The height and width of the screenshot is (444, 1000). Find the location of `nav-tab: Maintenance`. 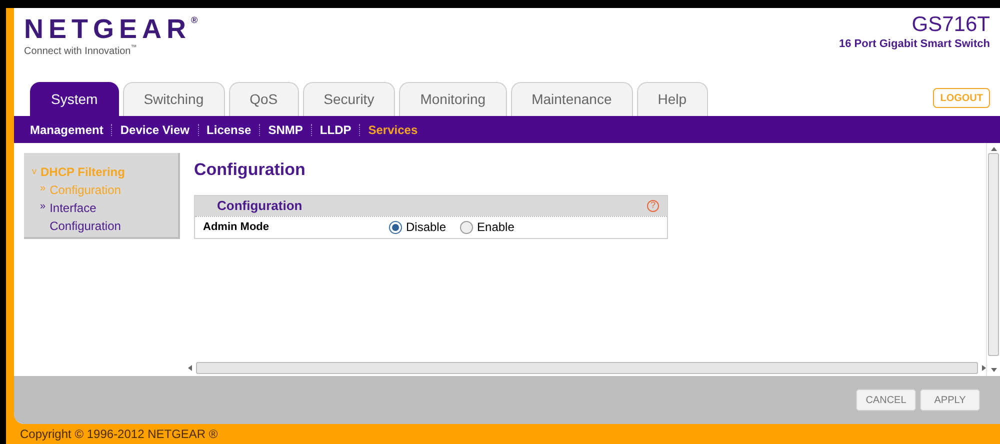

nav-tab: Maintenance is located at coordinates (571, 99).